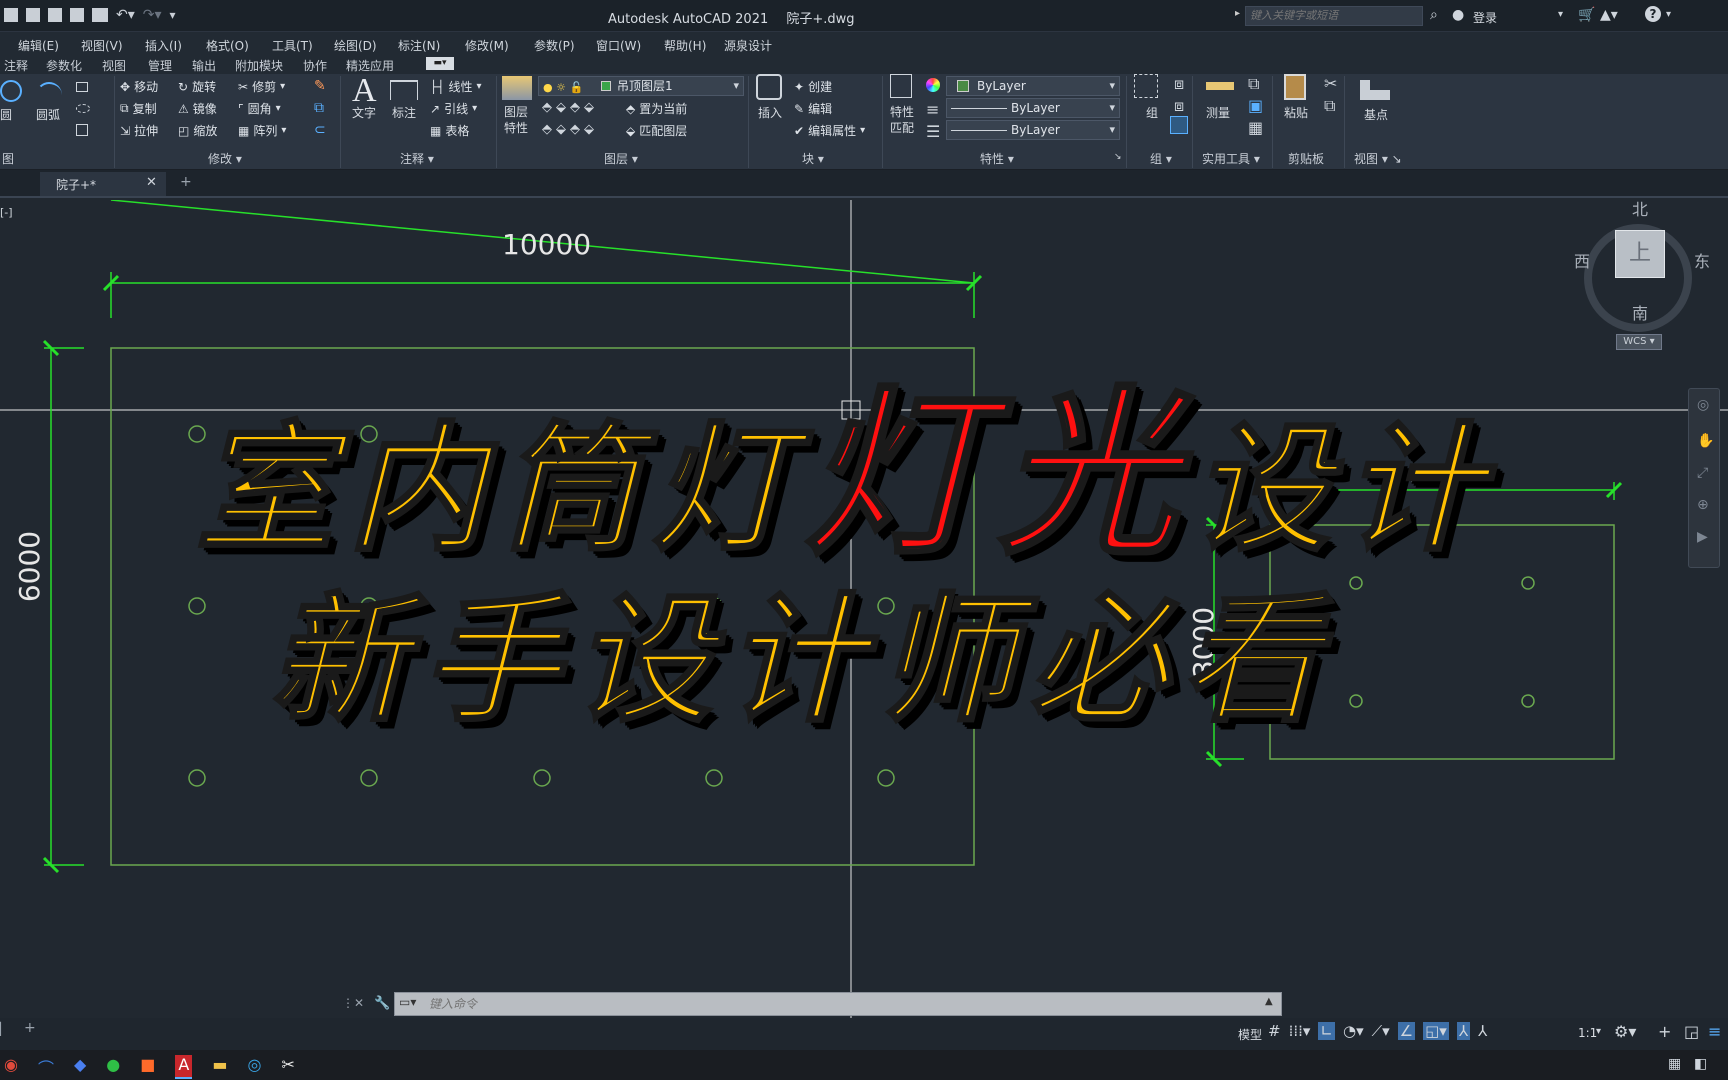 Image resolution: width=1728 pixels, height=1080 pixels. I want to click on undo-icon: ↶▾, so click(125, 15).